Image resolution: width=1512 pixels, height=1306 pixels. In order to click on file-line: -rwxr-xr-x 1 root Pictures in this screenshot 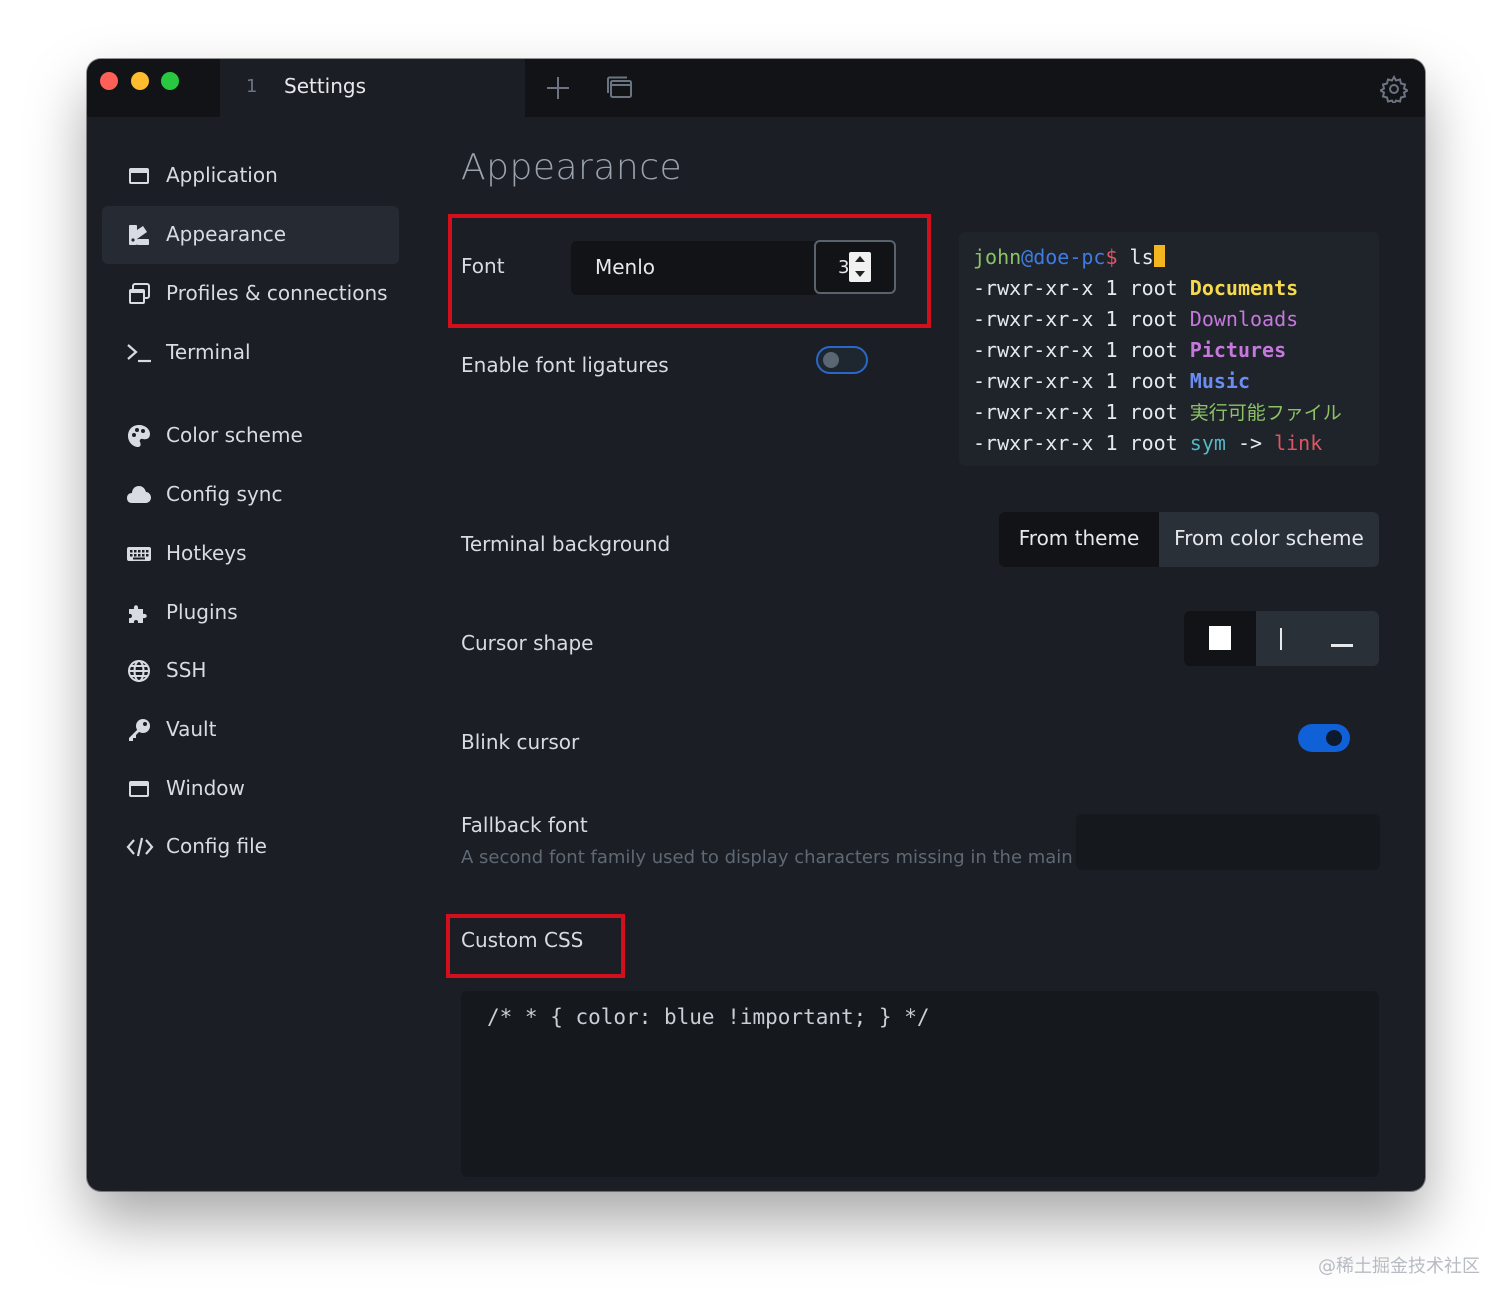, I will do `click(1176, 350)`.